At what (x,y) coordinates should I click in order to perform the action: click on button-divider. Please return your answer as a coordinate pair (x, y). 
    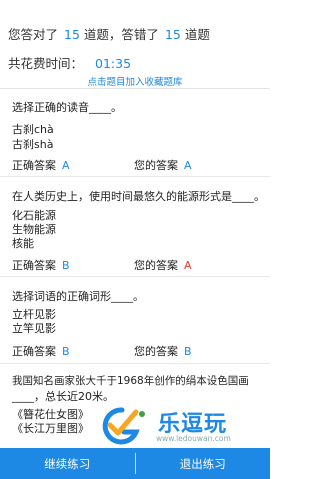
    Looking at the image, I should click on (135, 463).